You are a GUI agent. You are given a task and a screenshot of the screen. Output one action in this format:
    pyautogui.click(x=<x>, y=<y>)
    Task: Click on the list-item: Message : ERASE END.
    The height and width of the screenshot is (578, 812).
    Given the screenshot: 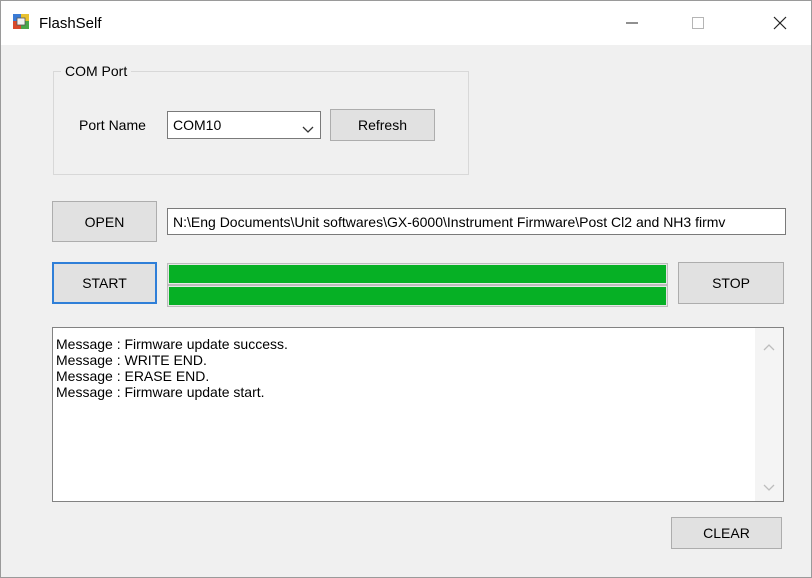 What is the action you would take?
    pyautogui.click(x=133, y=376)
    